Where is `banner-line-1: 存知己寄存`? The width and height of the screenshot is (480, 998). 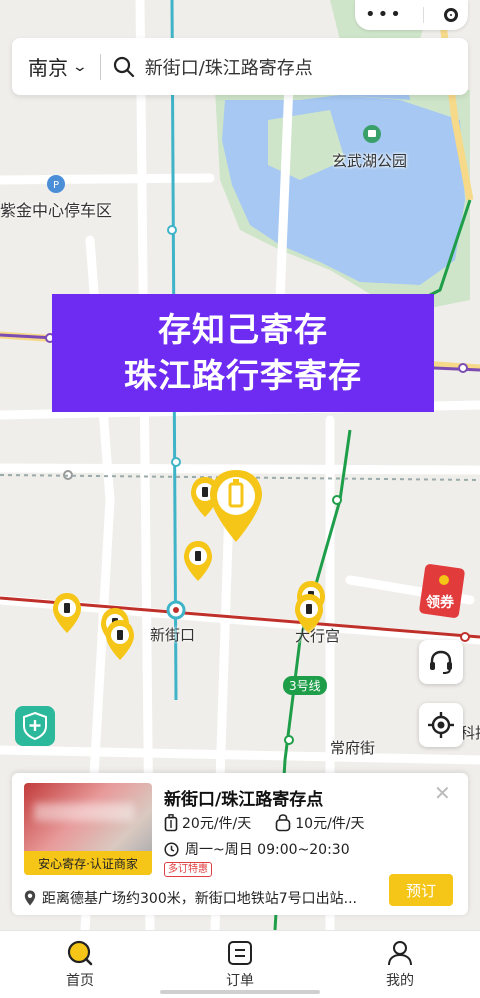
banner-line-1: 存知己寄存 is located at coordinates (243, 329).